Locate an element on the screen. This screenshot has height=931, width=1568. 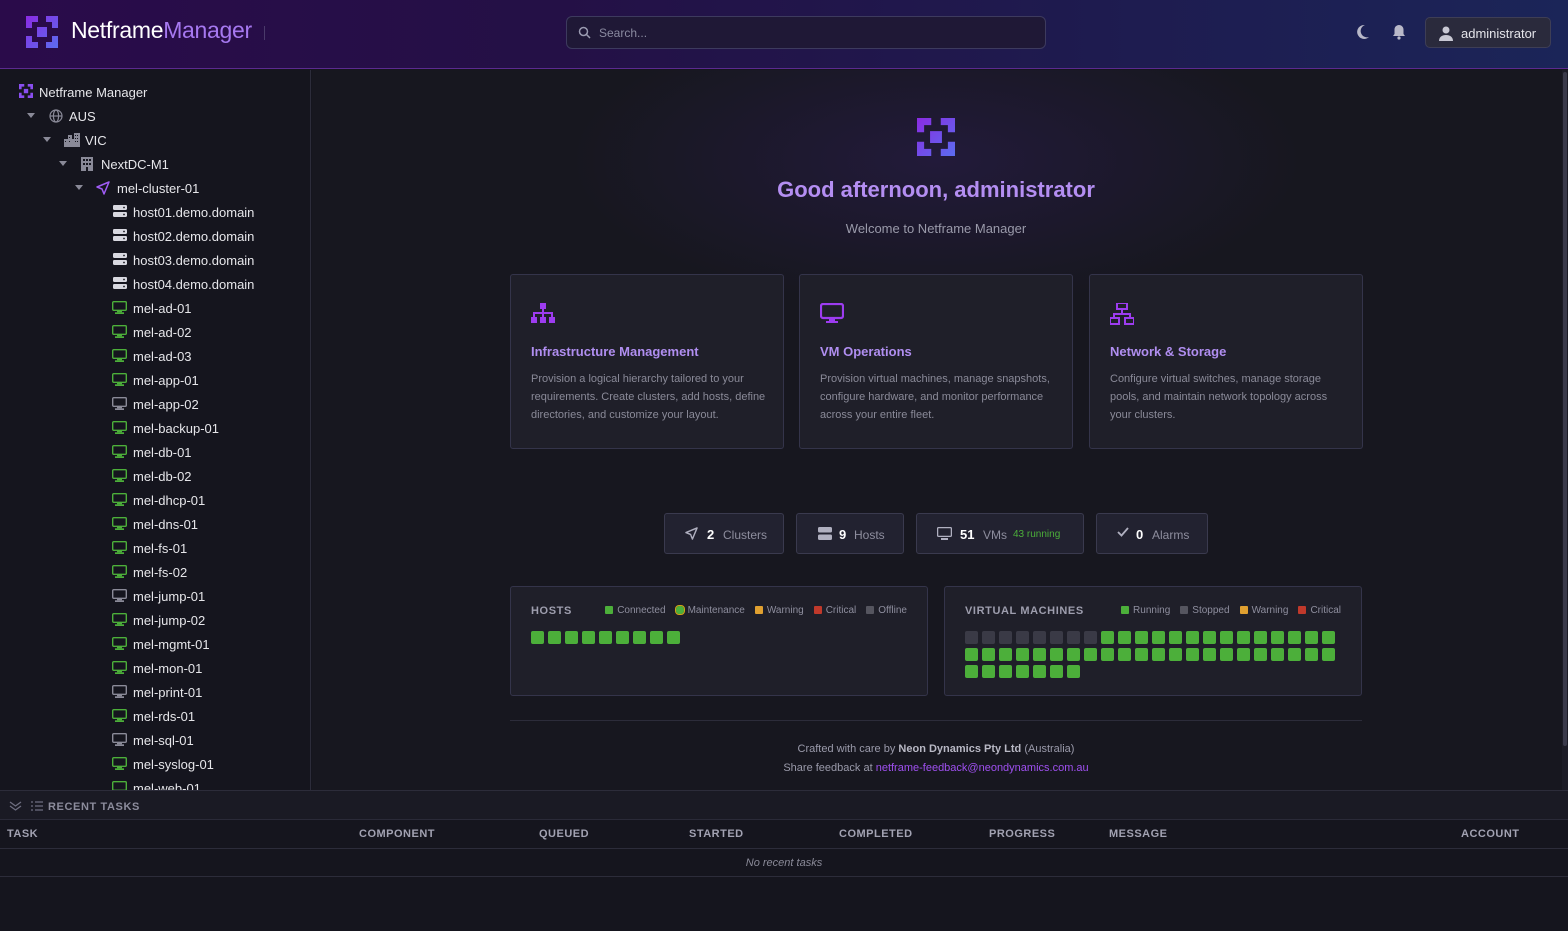
tree-node-vm: mel-ad-03 is located at coordinates (155, 356).